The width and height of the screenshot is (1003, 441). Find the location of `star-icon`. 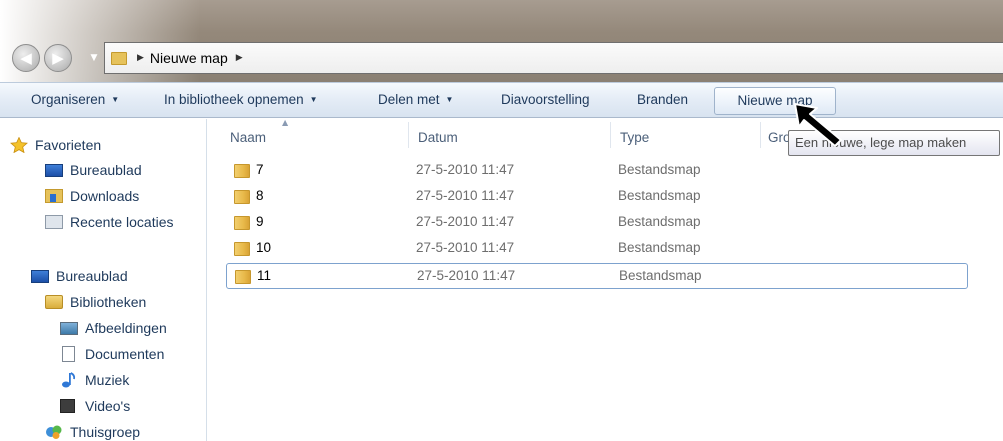

star-icon is located at coordinates (19, 145).